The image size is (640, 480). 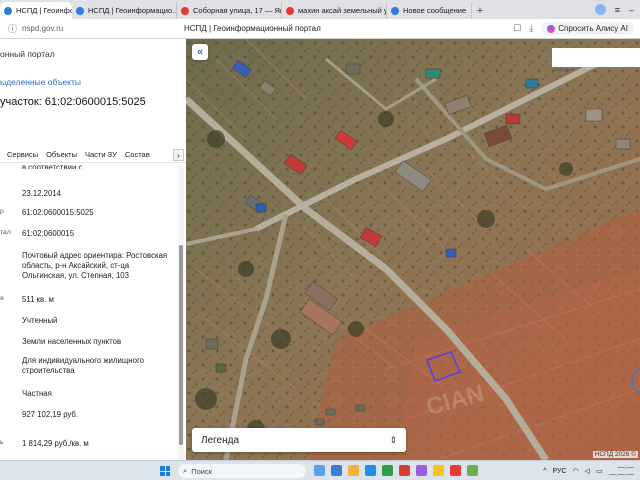 What do you see at coordinates (200, 52) in the screenshot?
I see `collapse-panel-button: «` at bounding box center [200, 52].